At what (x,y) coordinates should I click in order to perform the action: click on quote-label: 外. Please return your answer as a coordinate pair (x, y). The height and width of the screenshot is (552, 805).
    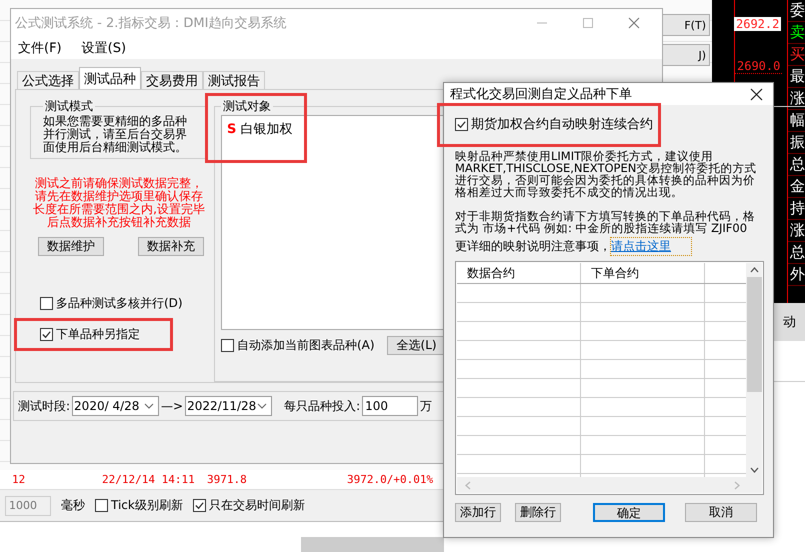
    Looking at the image, I should click on (796, 275).